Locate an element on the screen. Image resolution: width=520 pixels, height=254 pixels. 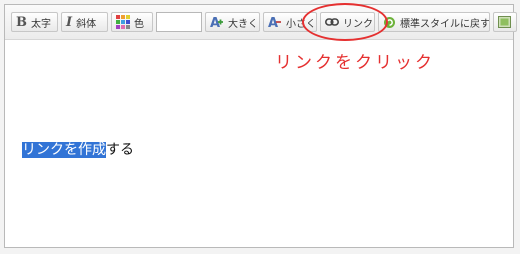
reset-style-label: 標準スタイルに戻す is located at coordinates (445, 24).